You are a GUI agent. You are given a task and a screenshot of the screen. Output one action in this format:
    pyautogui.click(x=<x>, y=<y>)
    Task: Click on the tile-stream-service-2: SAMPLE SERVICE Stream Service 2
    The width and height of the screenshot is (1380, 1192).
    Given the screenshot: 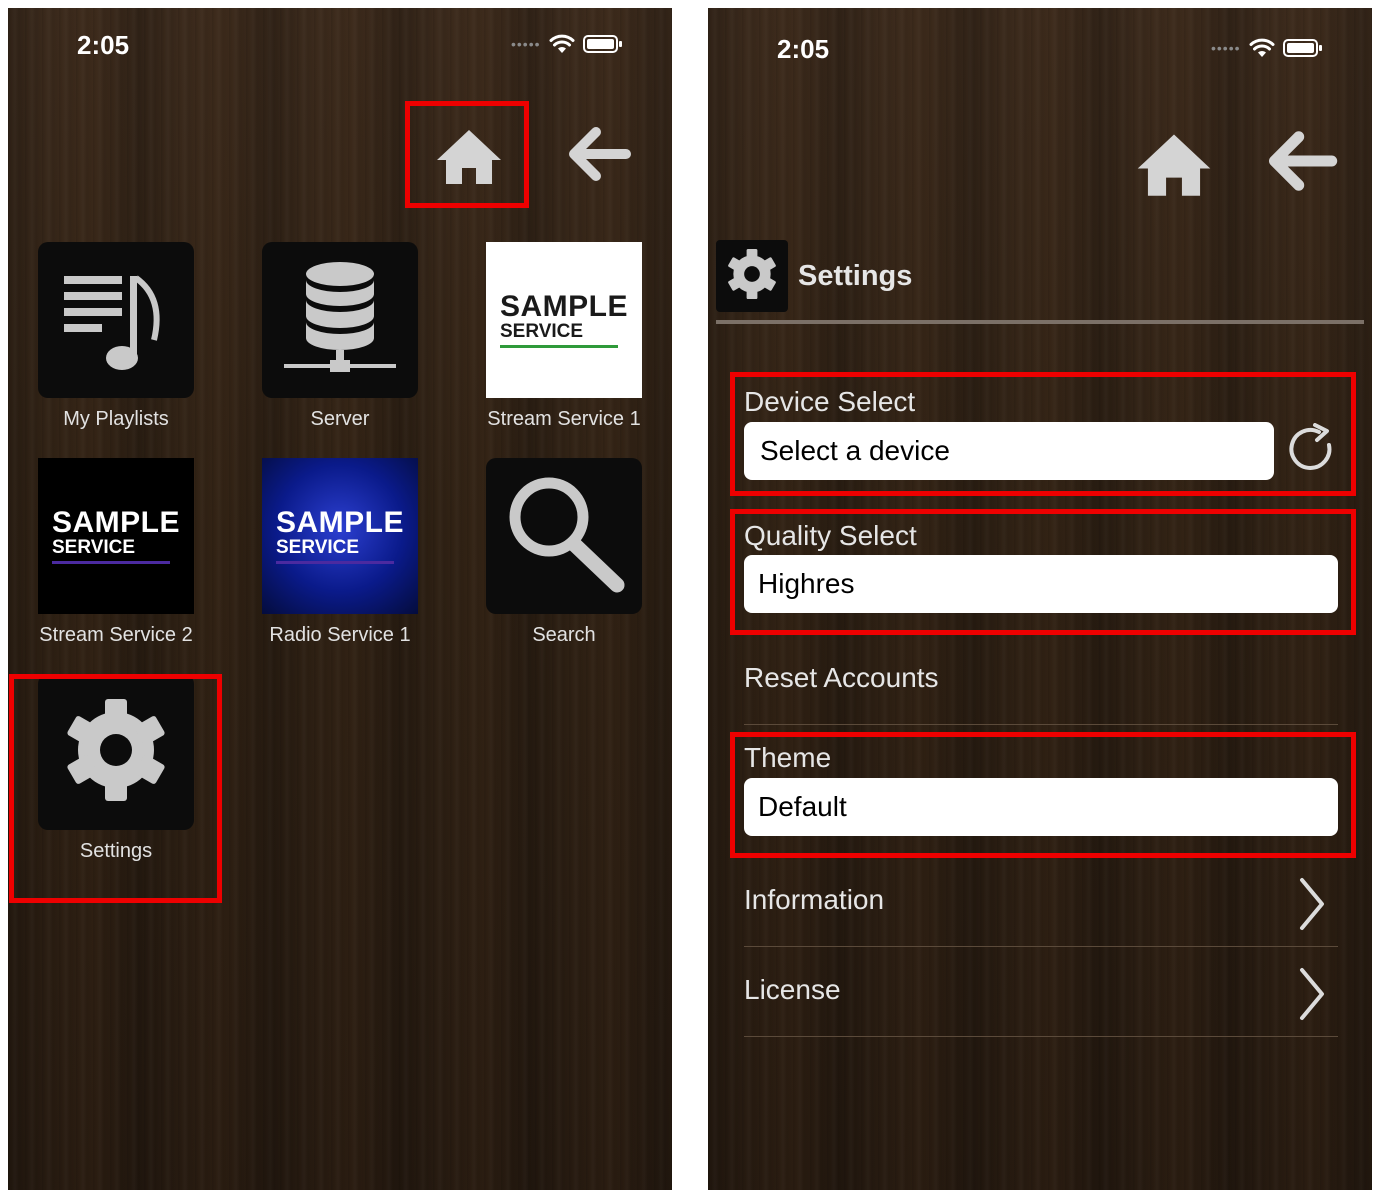 What is the action you would take?
    pyautogui.click(x=116, y=552)
    